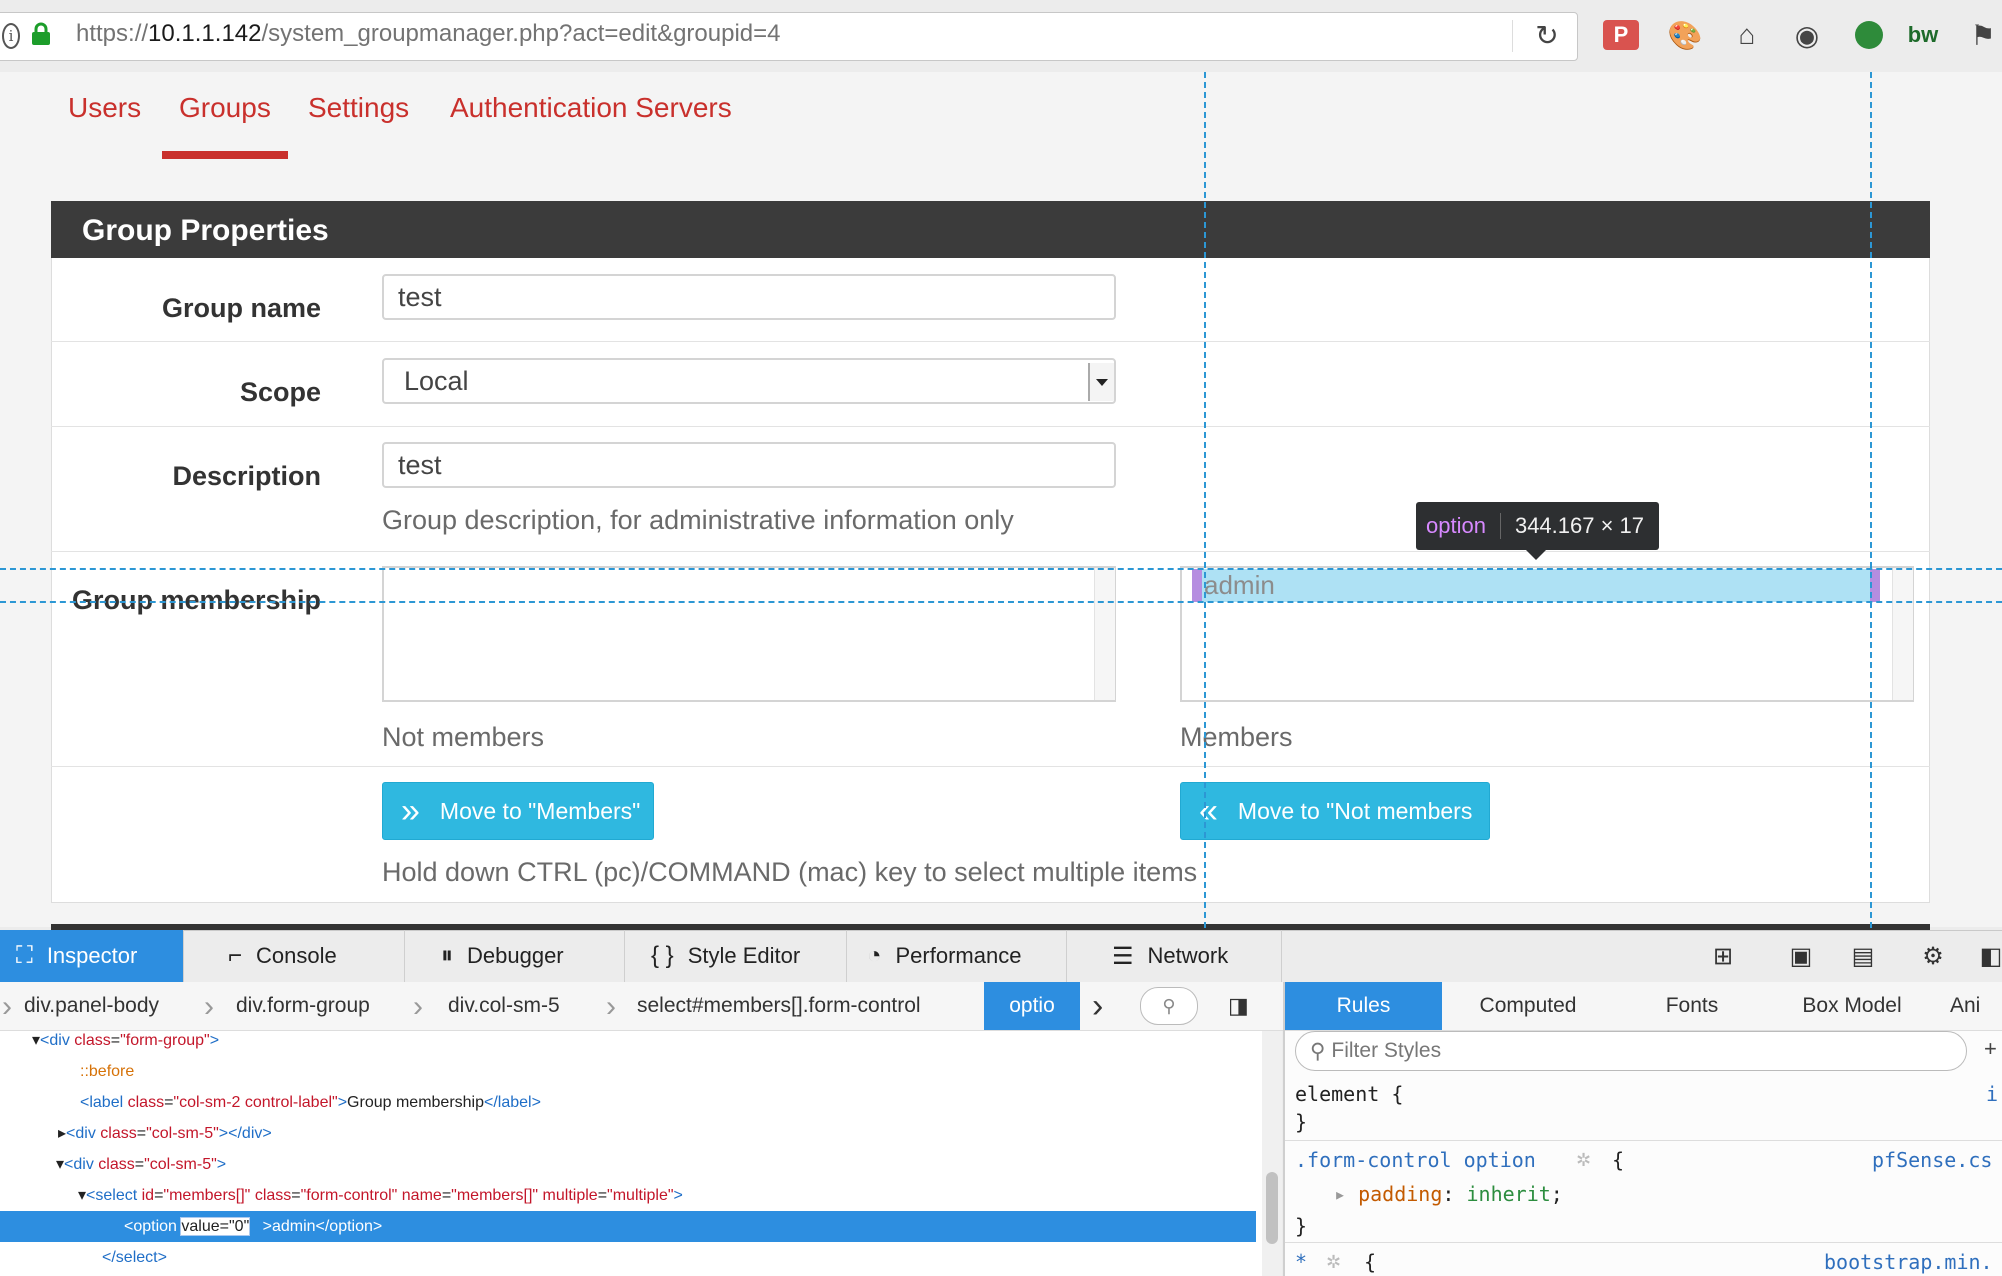 Image resolution: width=2002 pixels, height=1276 pixels. Describe the element at coordinates (1631, 1051) in the screenshot. I see `filter-styles-input: ⚲ Filter Styles` at that location.